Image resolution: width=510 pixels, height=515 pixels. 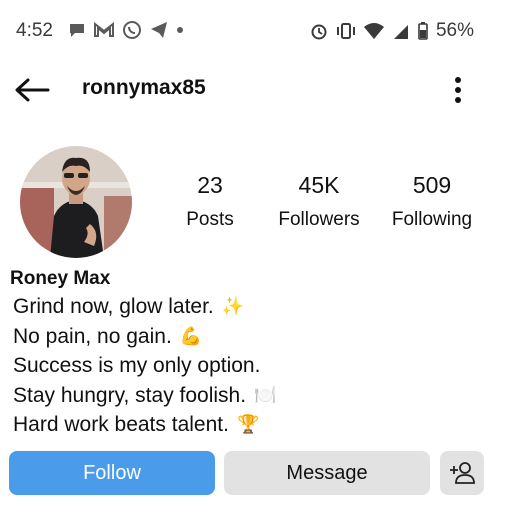 What do you see at coordinates (265, 394) in the screenshot?
I see `plate-cutlery-emoji: 🍽️` at bounding box center [265, 394].